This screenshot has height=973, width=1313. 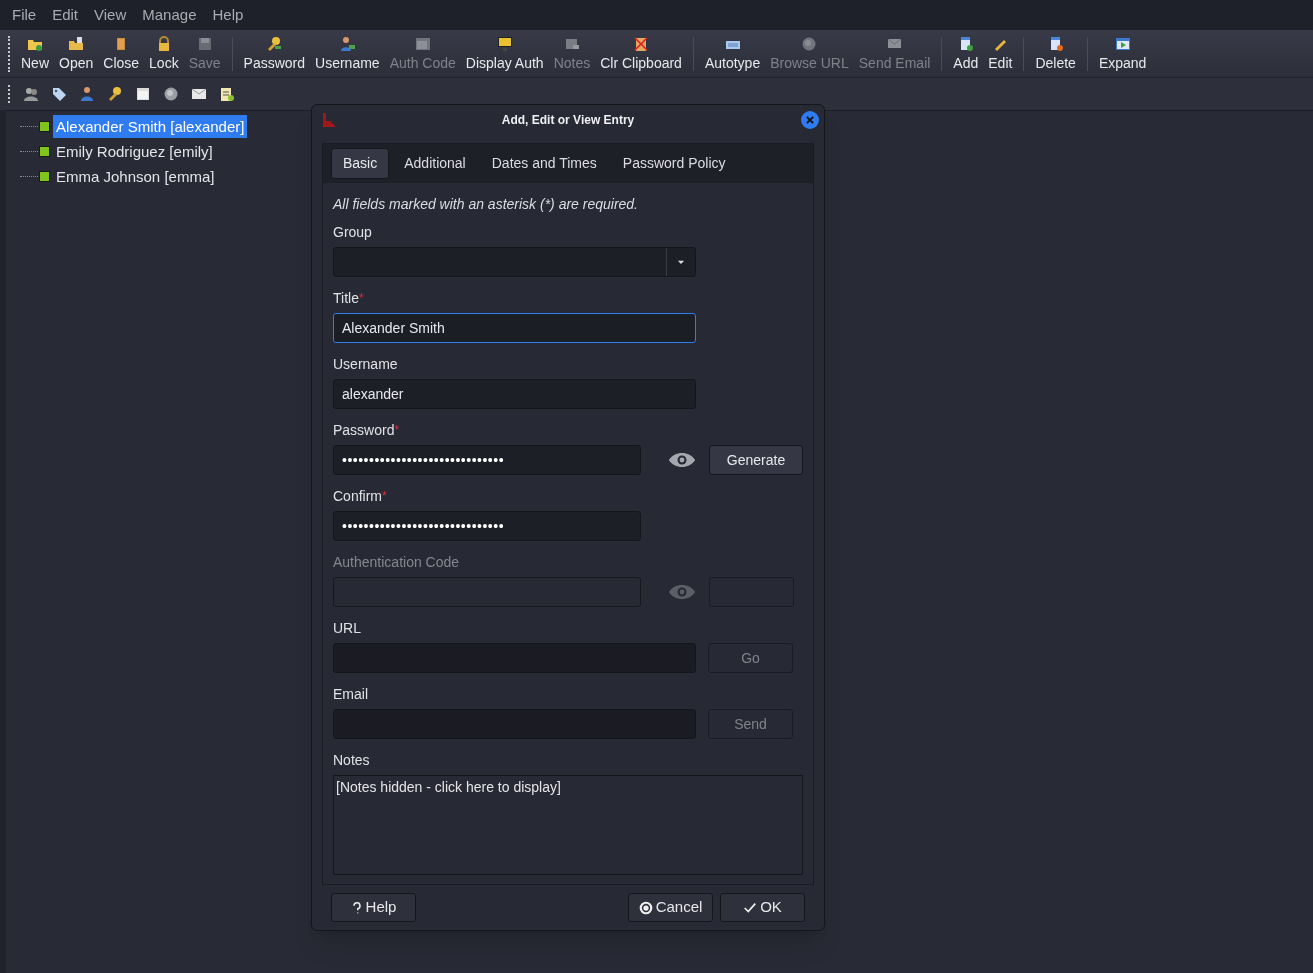 What do you see at coordinates (514, 394) in the screenshot?
I see `input-field: alexander` at bounding box center [514, 394].